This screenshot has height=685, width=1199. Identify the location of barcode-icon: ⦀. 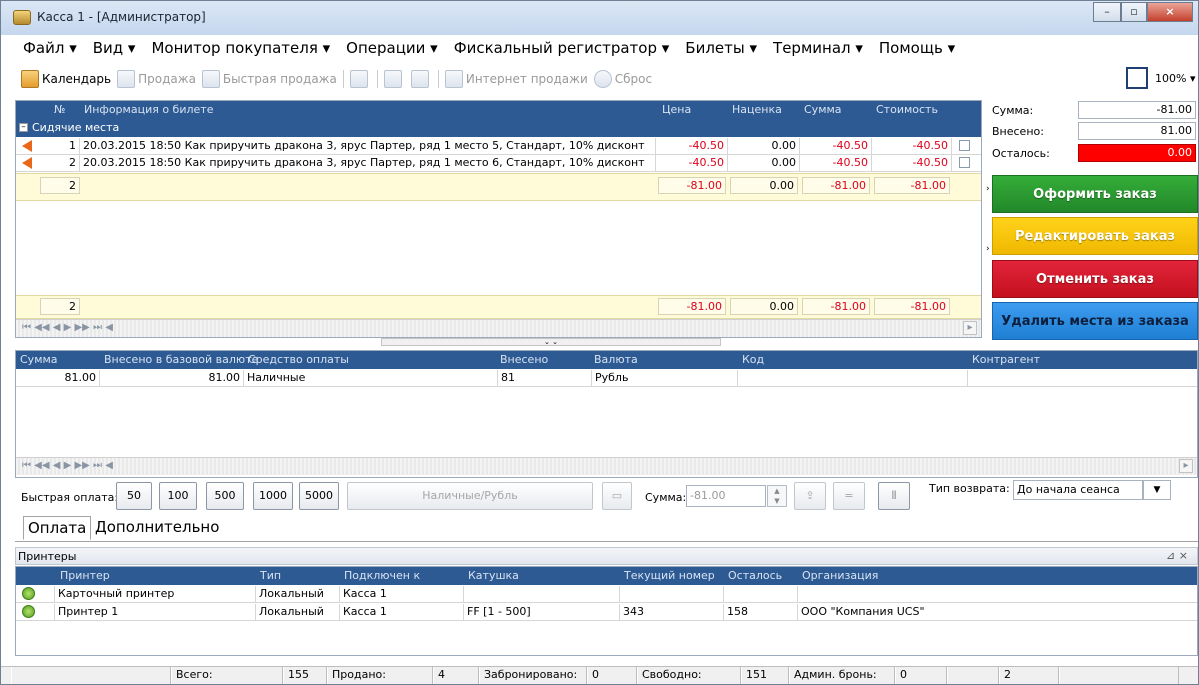
(894, 496).